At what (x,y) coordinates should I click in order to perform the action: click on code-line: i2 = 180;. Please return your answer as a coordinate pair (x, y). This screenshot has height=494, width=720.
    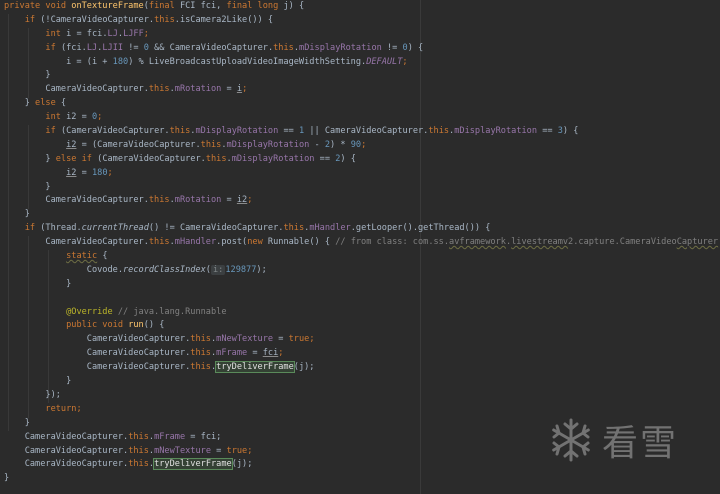
    Looking at the image, I should click on (89, 172).